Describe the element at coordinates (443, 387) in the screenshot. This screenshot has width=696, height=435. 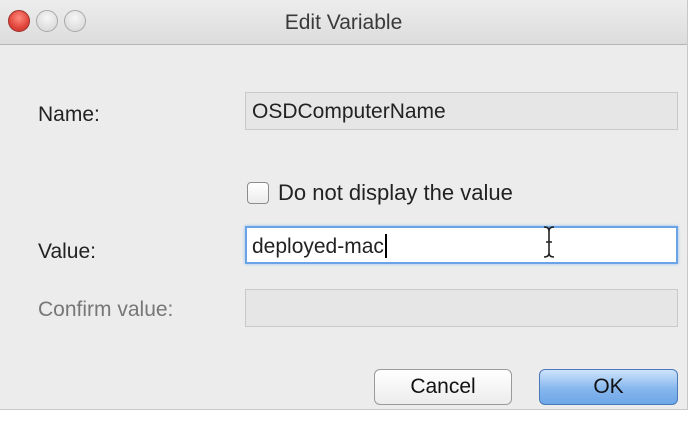
I see `cancel-button: Cancel` at that location.